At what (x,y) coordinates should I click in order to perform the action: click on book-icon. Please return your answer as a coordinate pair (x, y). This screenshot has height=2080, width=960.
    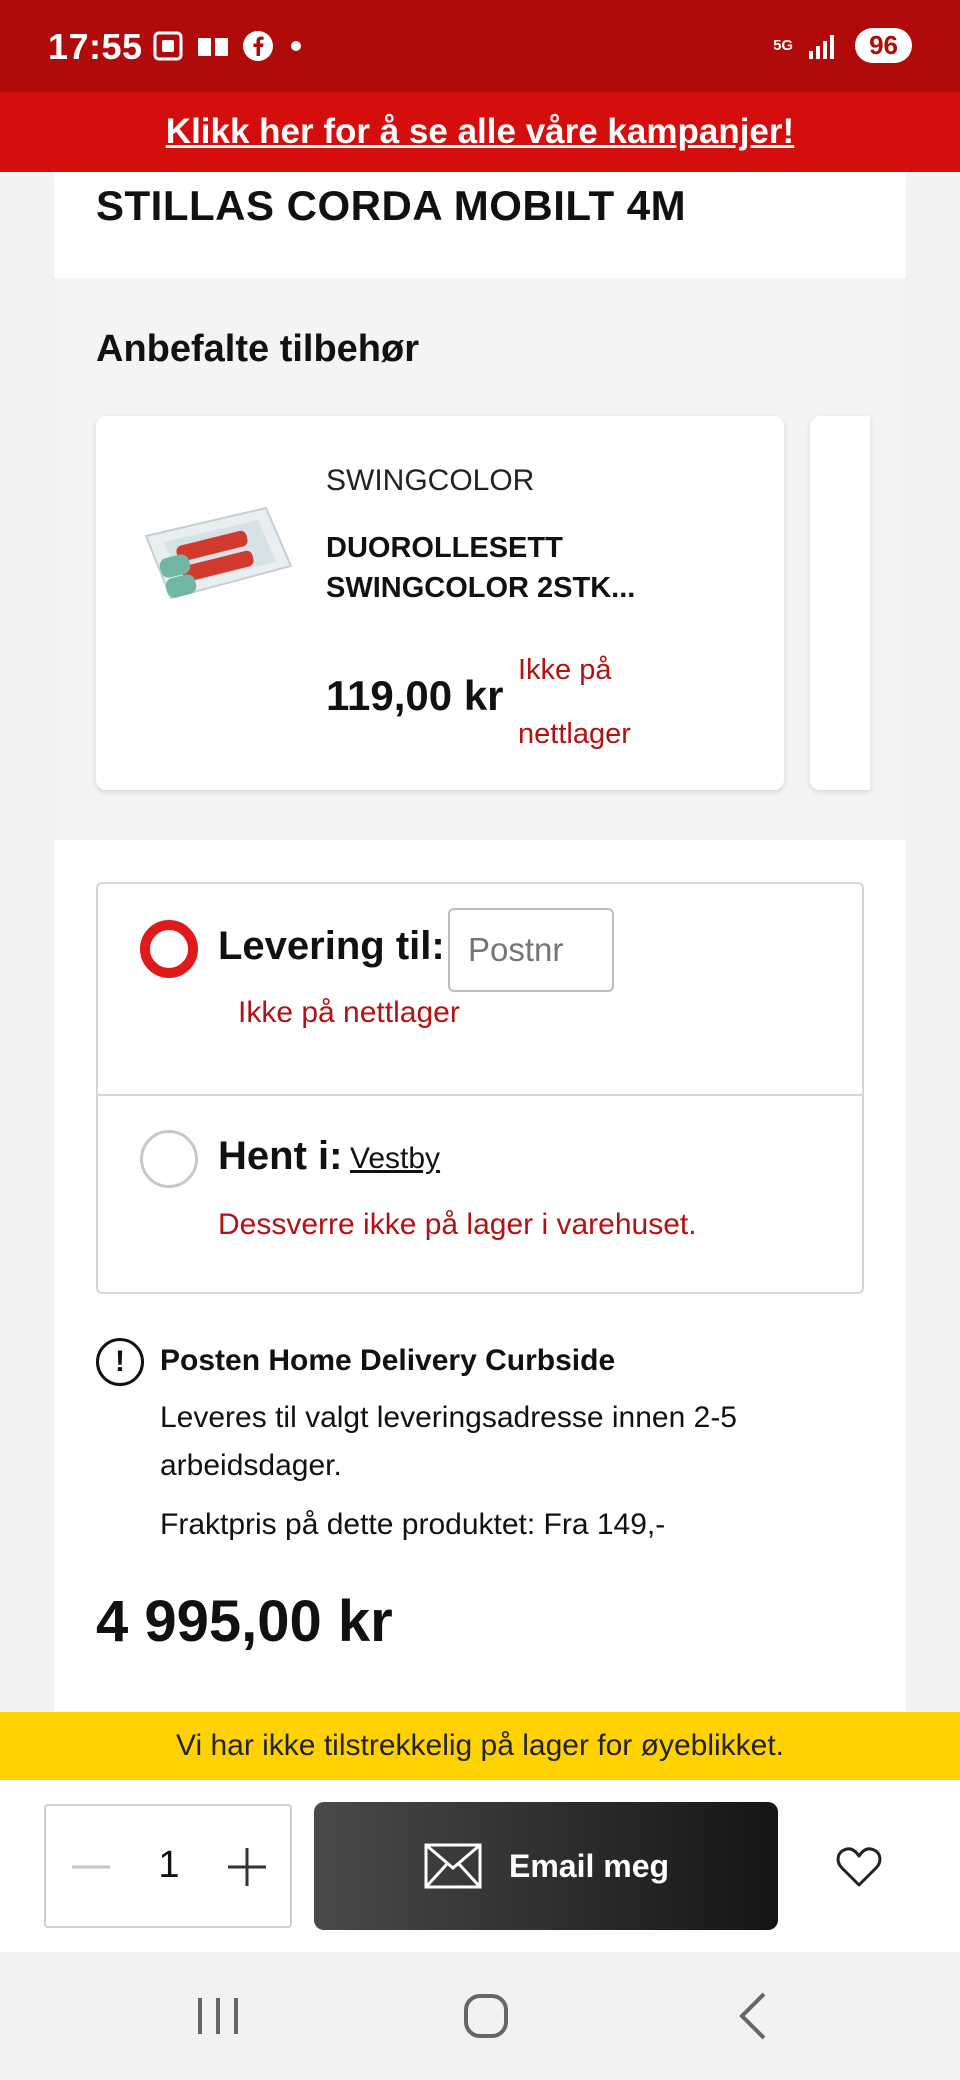
    Looking at the image, I should click on (213, 47).